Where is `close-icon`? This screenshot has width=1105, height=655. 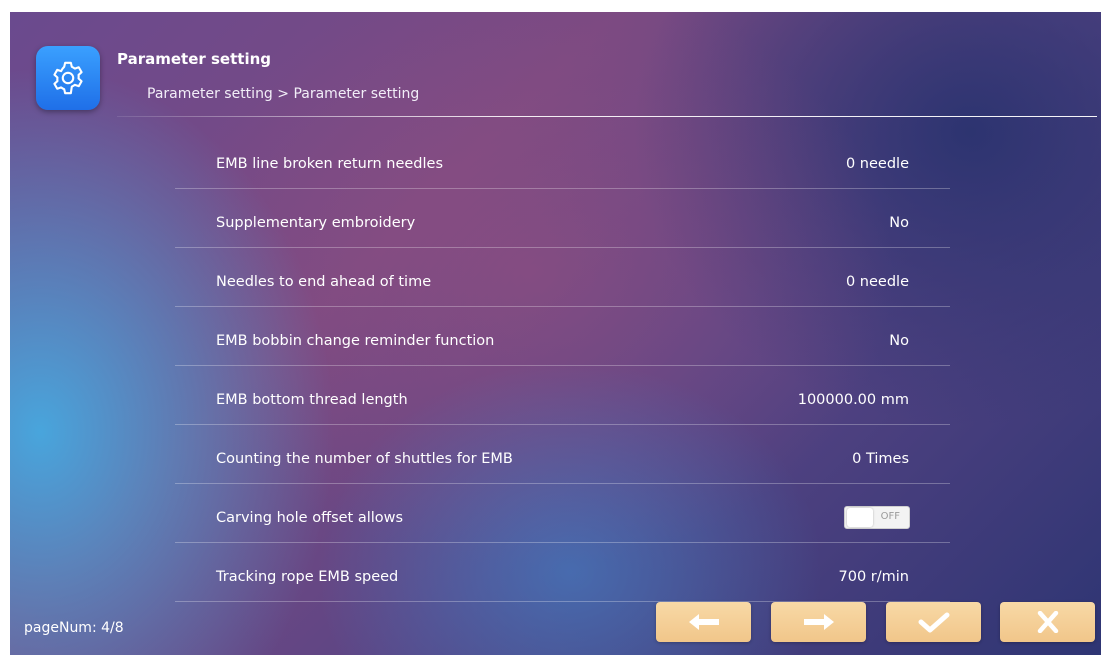
close-icon is located at coordinates (1047, 622).